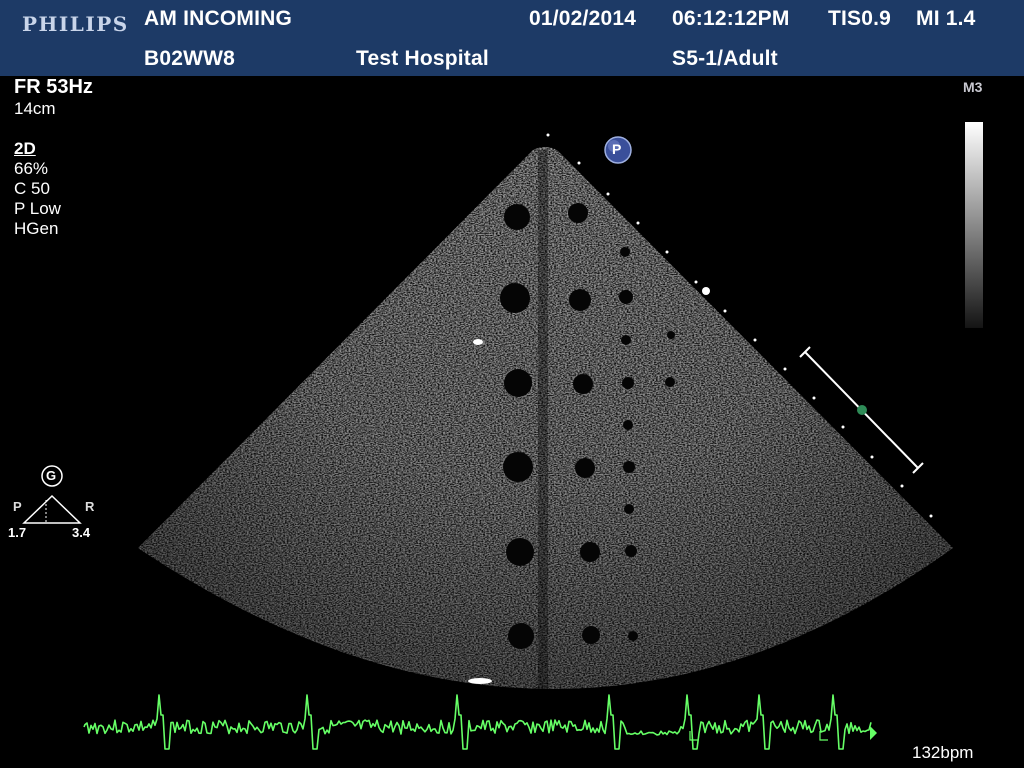  I want to click on ecg-waveform, so click(477, 722).